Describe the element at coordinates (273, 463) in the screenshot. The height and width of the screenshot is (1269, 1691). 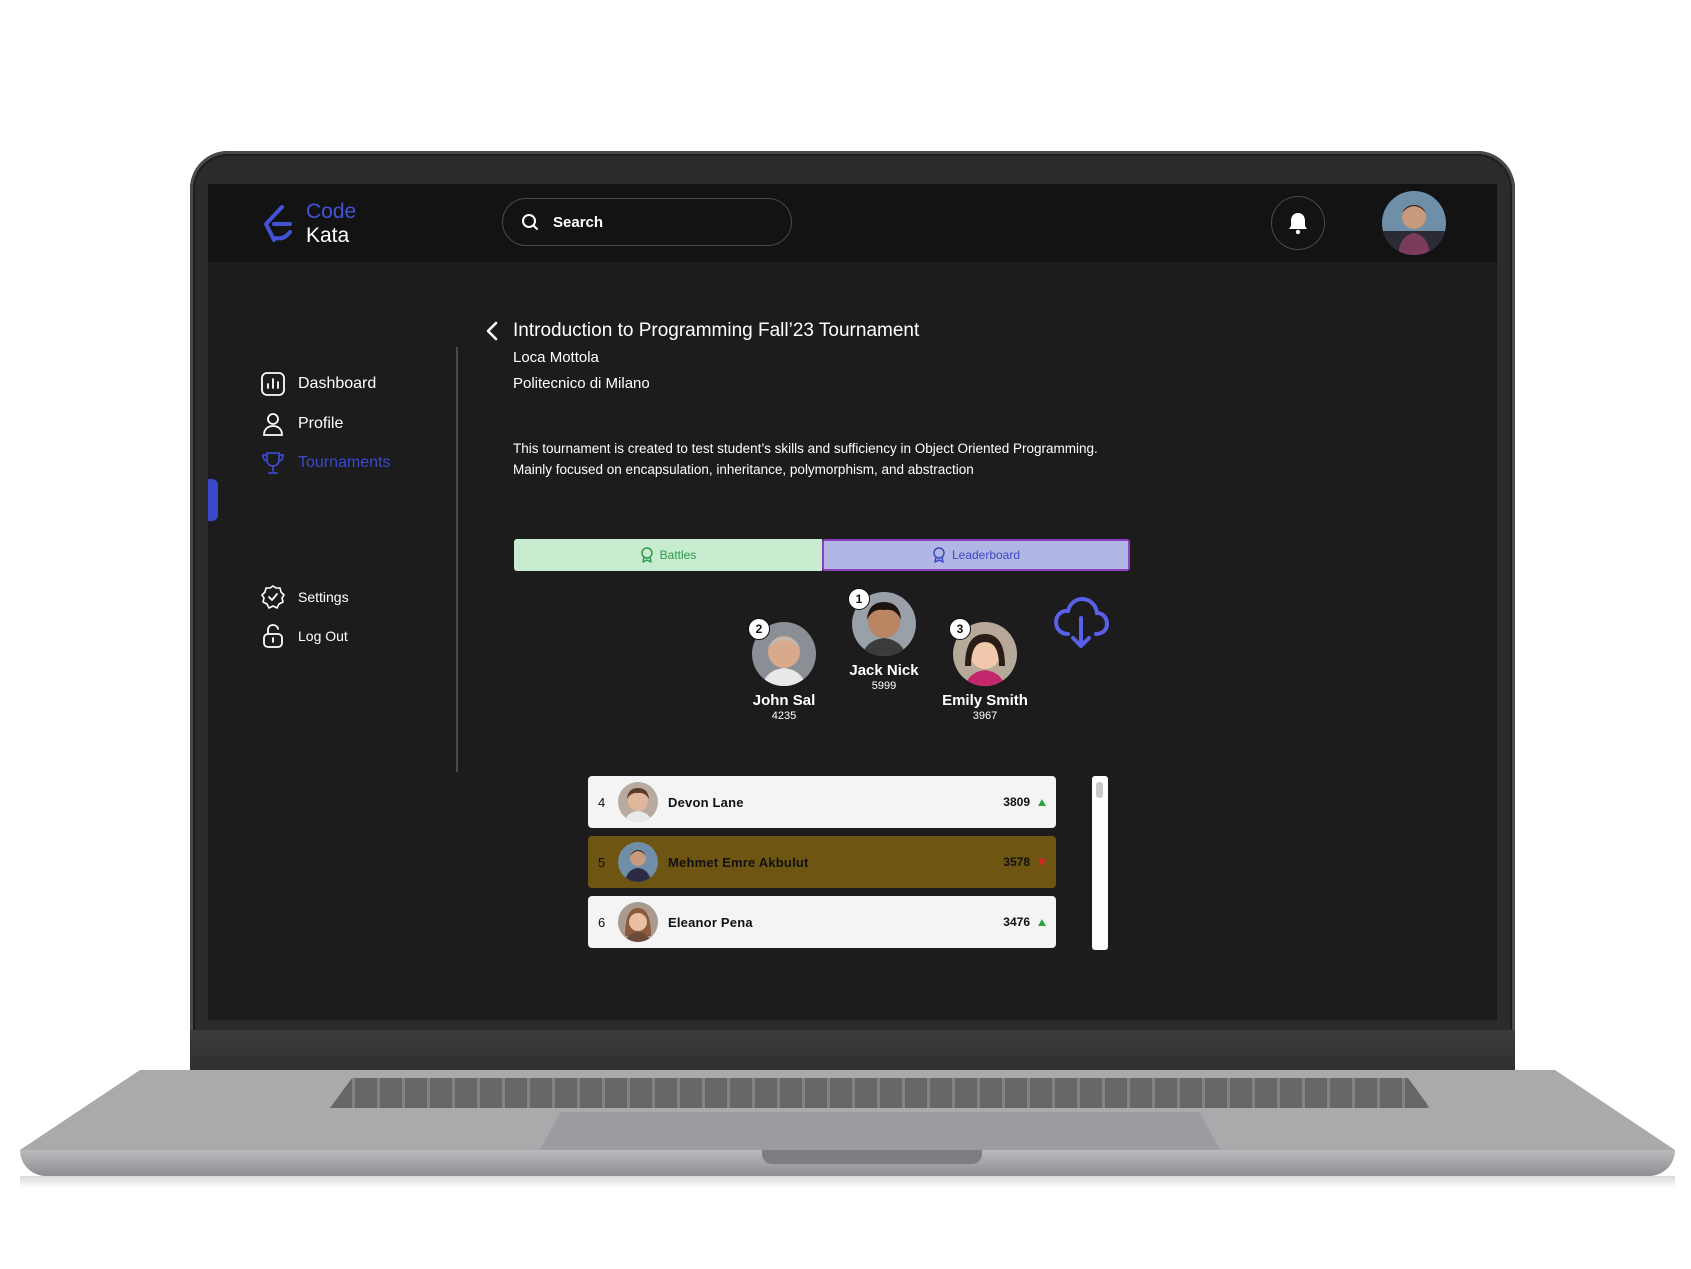
I see `trophy-icon` at that location.